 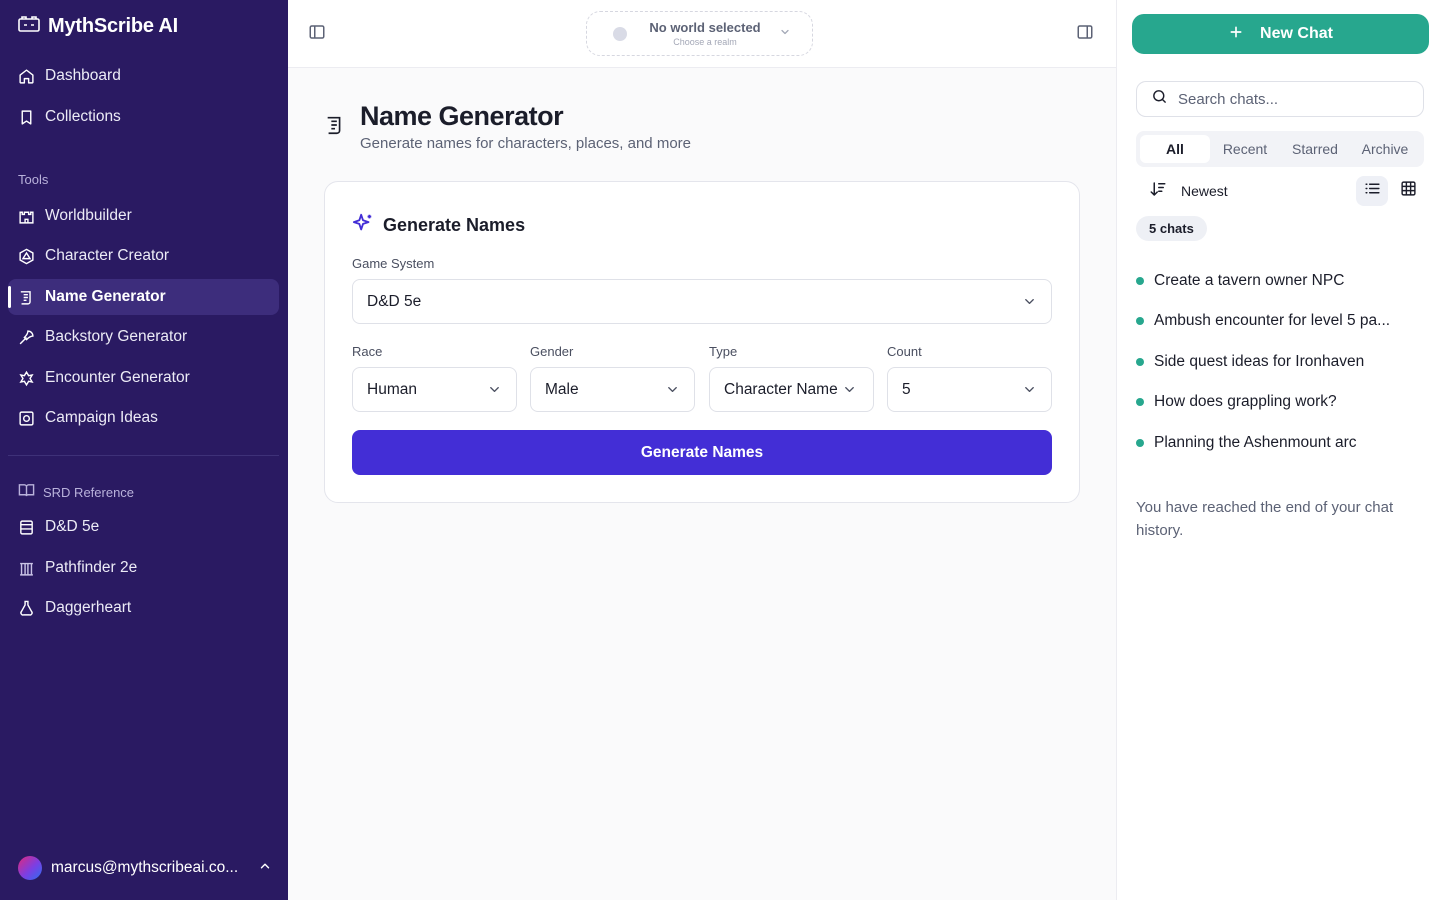 I want to click on potion-icon, so click(x=26, y=608).